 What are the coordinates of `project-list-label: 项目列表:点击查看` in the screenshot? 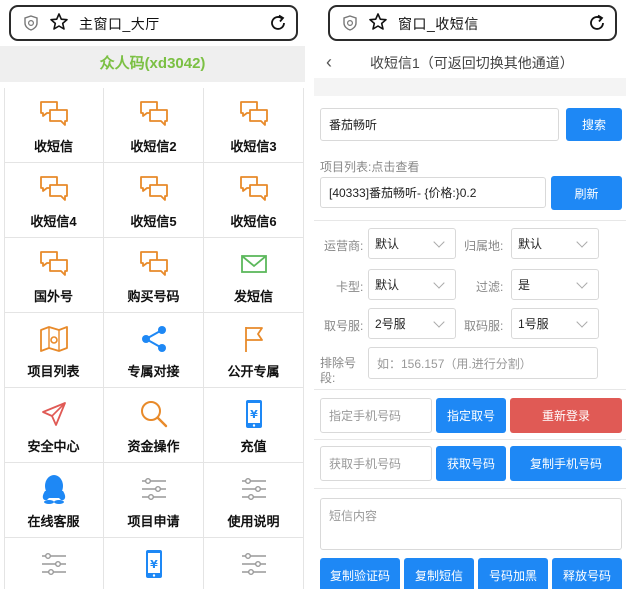 It's located at (370, 167).